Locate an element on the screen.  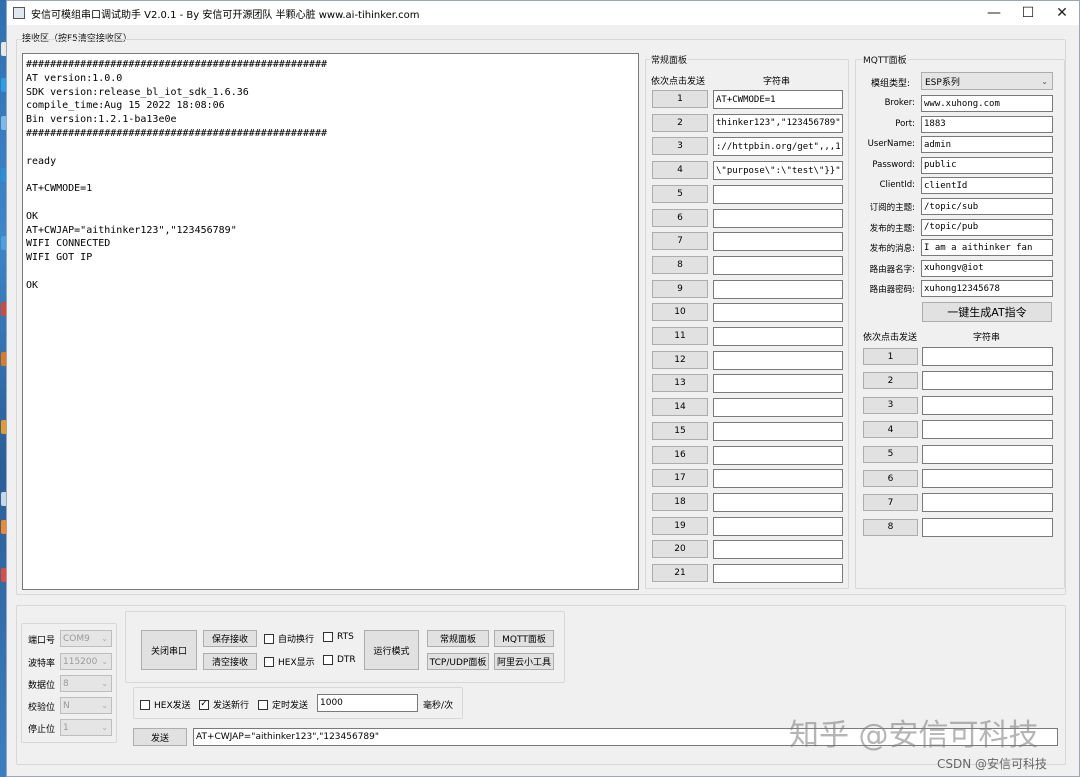
timed-send-checkbox: 定时发送 is located at coordinates (283, 704).